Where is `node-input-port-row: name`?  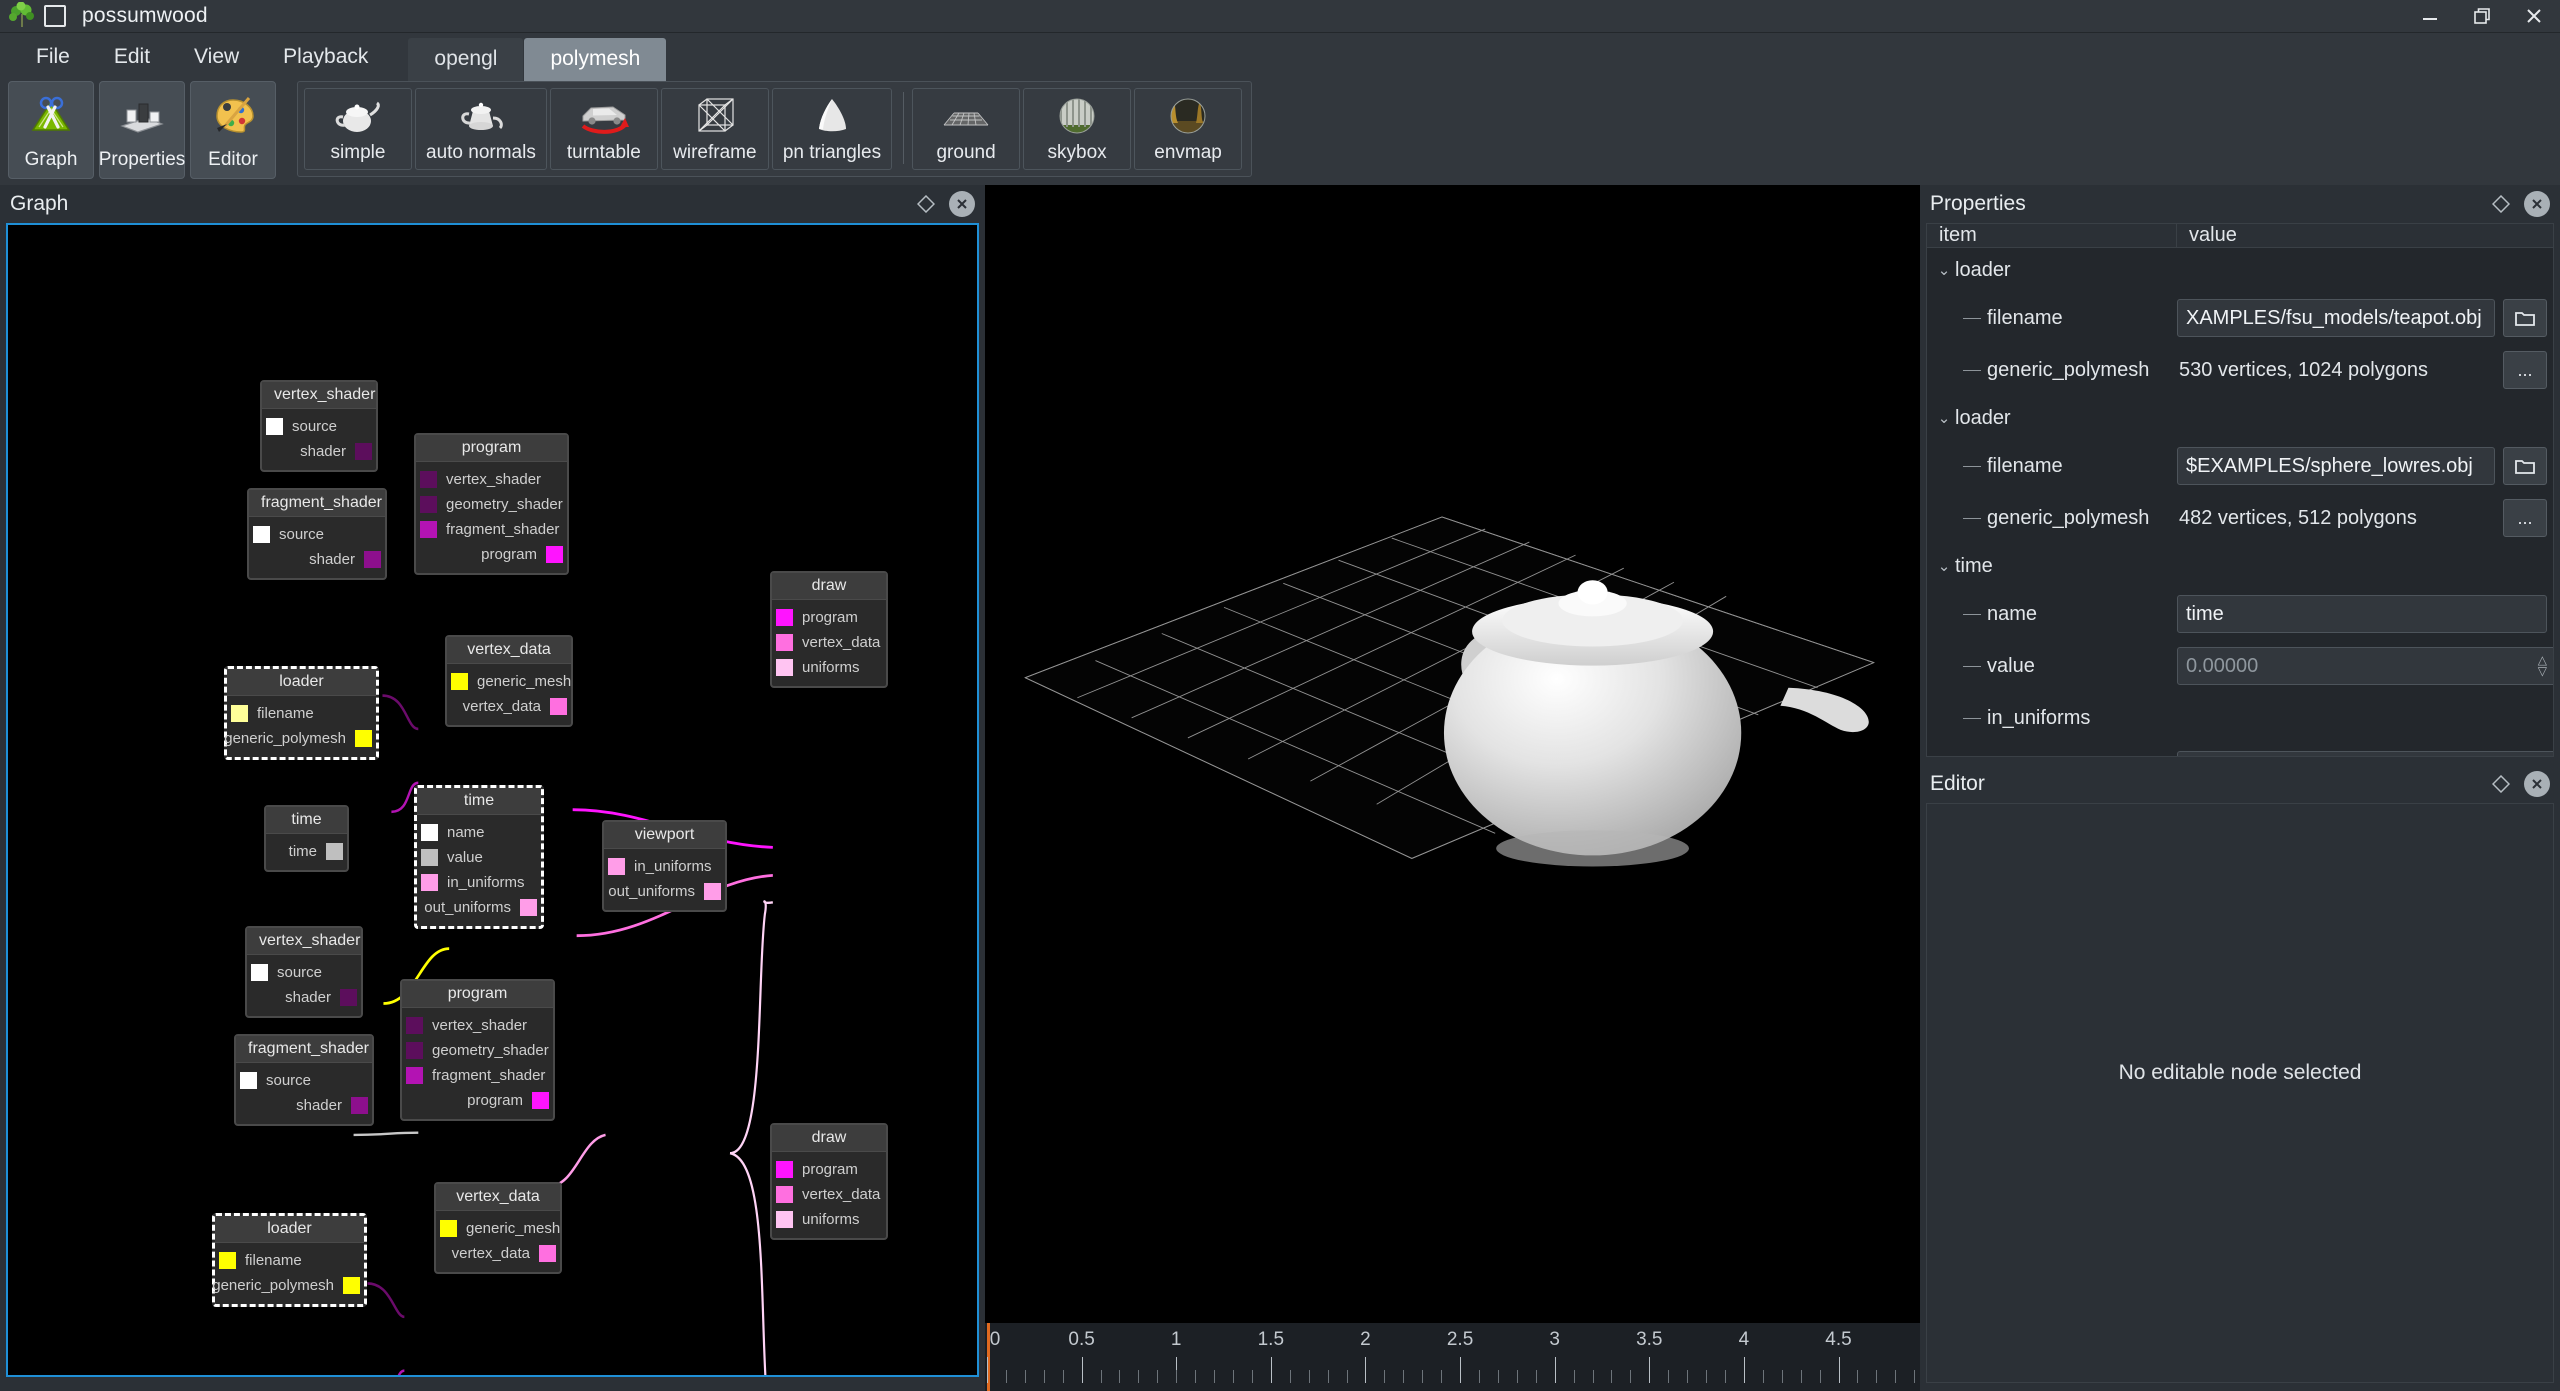
node-input-port-row: name is located at coordinates (479, 832).